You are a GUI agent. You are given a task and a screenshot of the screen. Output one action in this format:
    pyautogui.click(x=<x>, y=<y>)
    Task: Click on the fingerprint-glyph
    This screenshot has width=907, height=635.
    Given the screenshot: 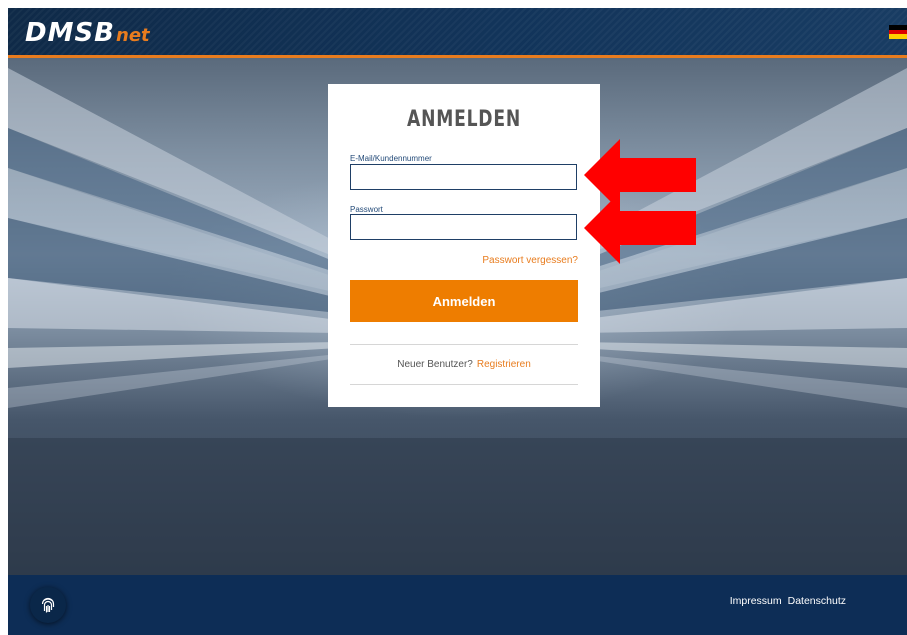 What is the action you would take?
    pyautogui.click(x=48, y=605)
    